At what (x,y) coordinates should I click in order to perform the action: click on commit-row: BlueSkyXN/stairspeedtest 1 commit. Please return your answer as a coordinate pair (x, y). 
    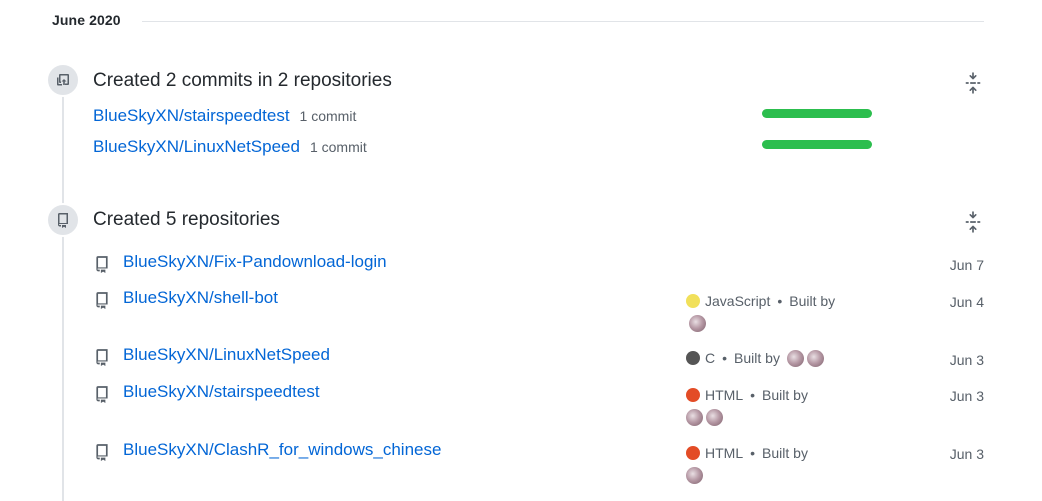
    Looking at the image, I should click on (224, 117).